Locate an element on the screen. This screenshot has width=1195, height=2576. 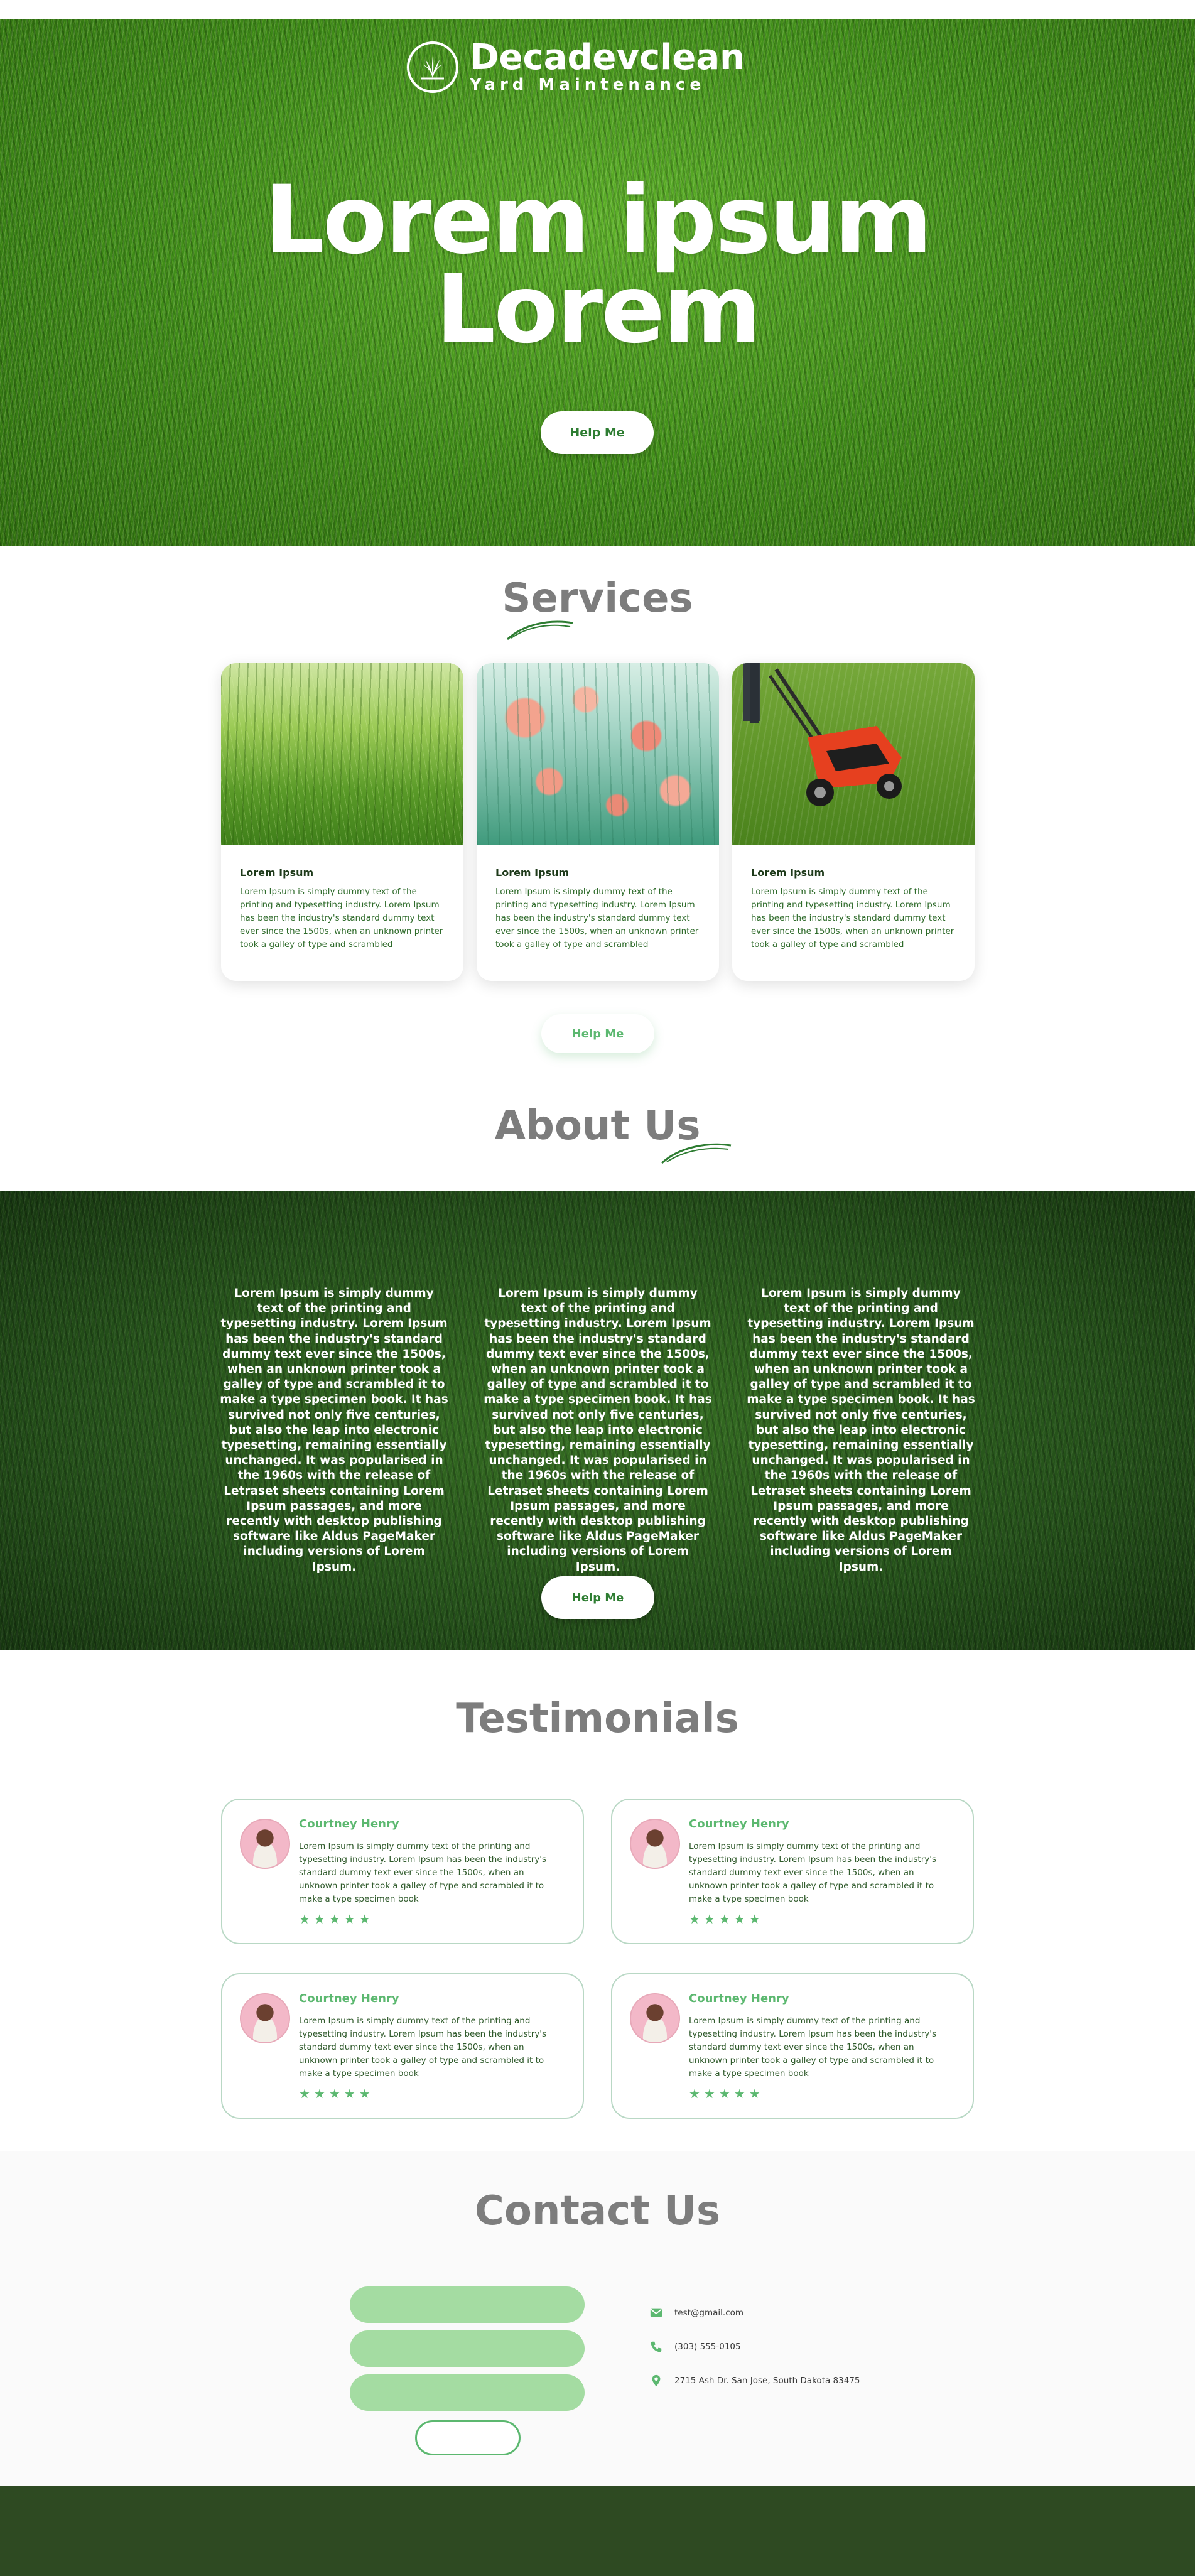
top-strip is located at coordinates (597, 9).